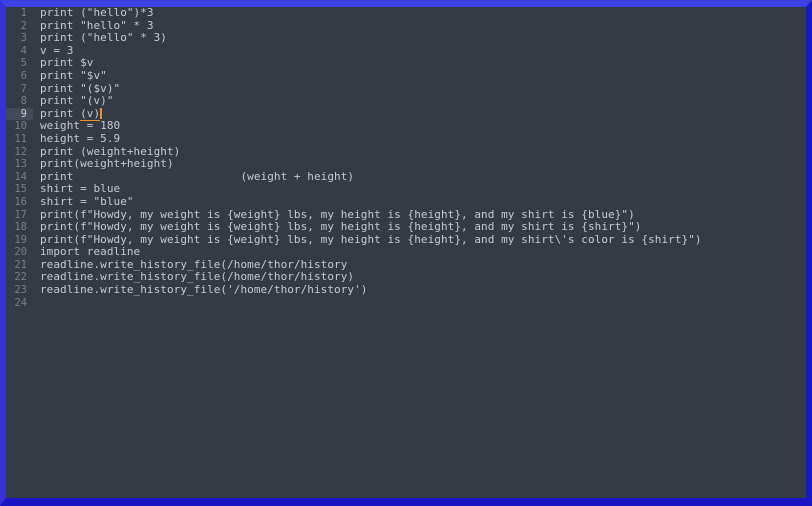  I want to click on line-number: 6, so click(23, 75).